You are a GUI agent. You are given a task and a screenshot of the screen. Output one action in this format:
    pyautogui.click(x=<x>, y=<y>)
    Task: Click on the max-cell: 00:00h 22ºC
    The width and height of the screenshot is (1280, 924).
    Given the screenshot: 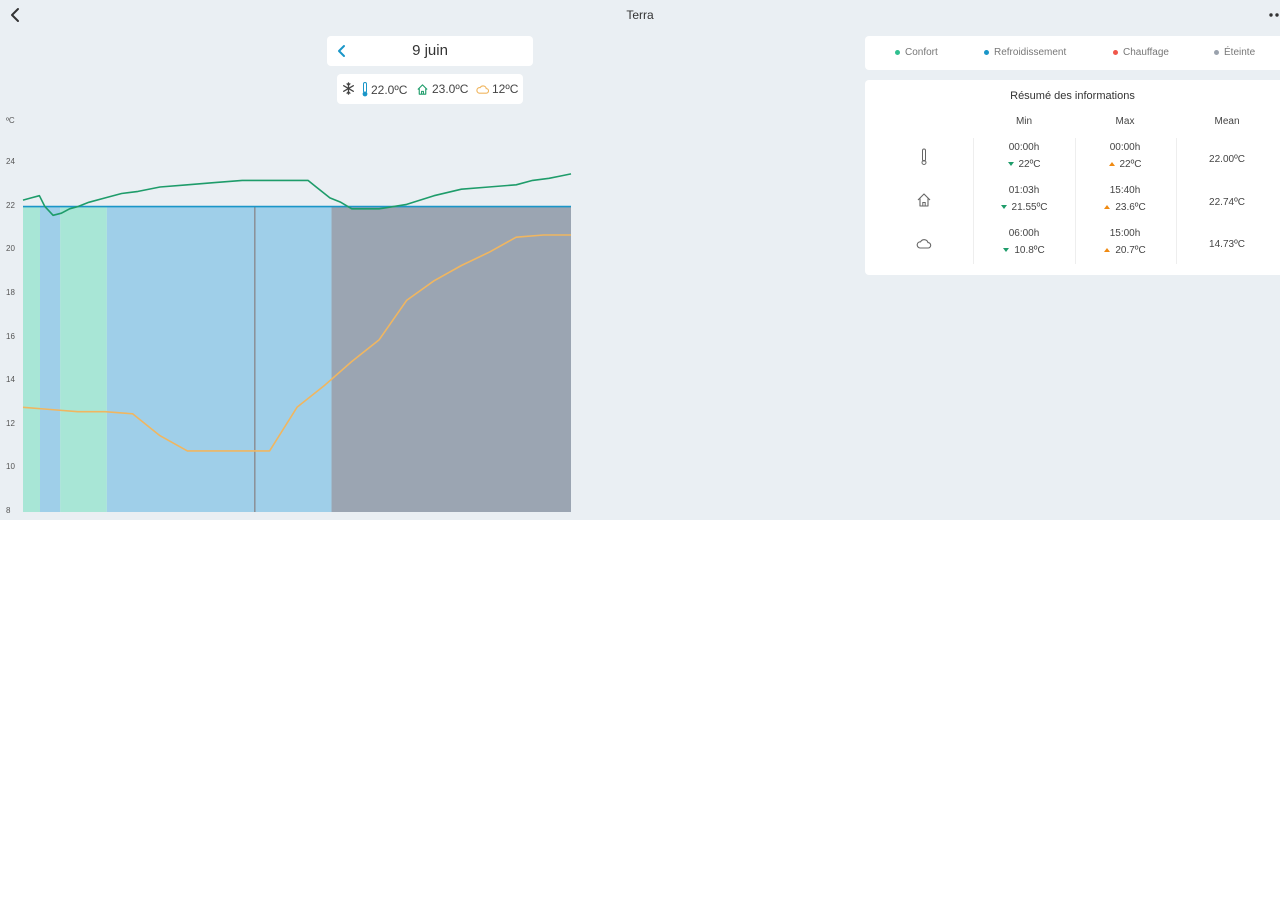 What is the action you would take?
    pyautogui.click(x=1125, y=156)
    